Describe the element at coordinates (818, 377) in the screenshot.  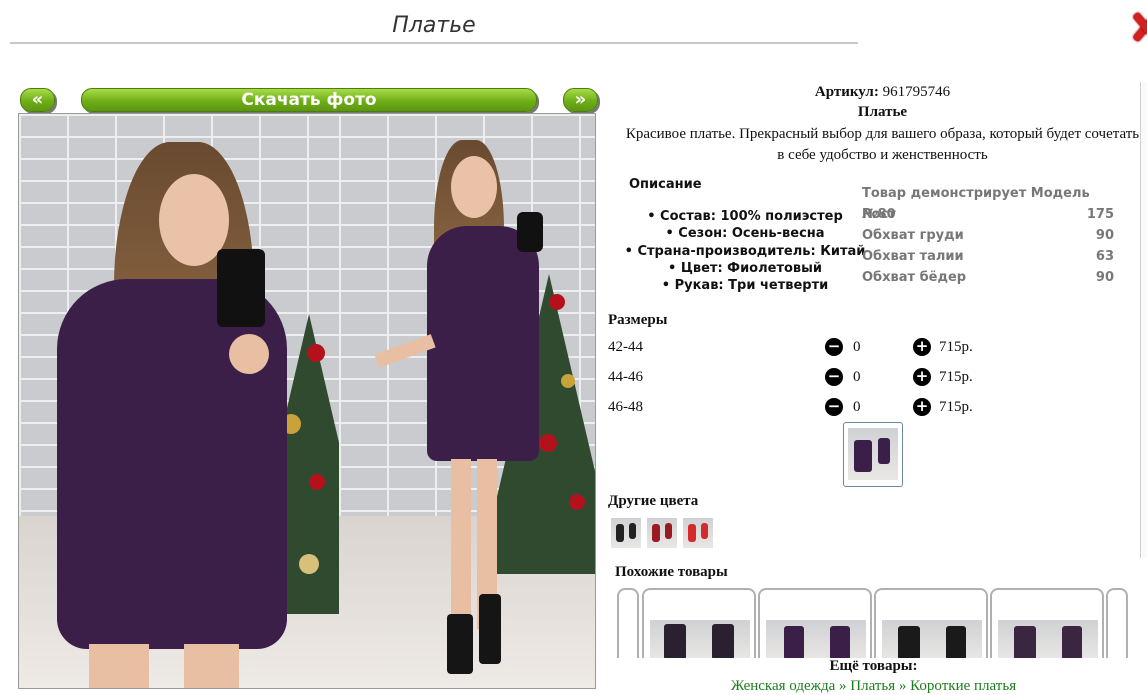
I see `size-row: 44-46 − 0 + 715р.` at that location.